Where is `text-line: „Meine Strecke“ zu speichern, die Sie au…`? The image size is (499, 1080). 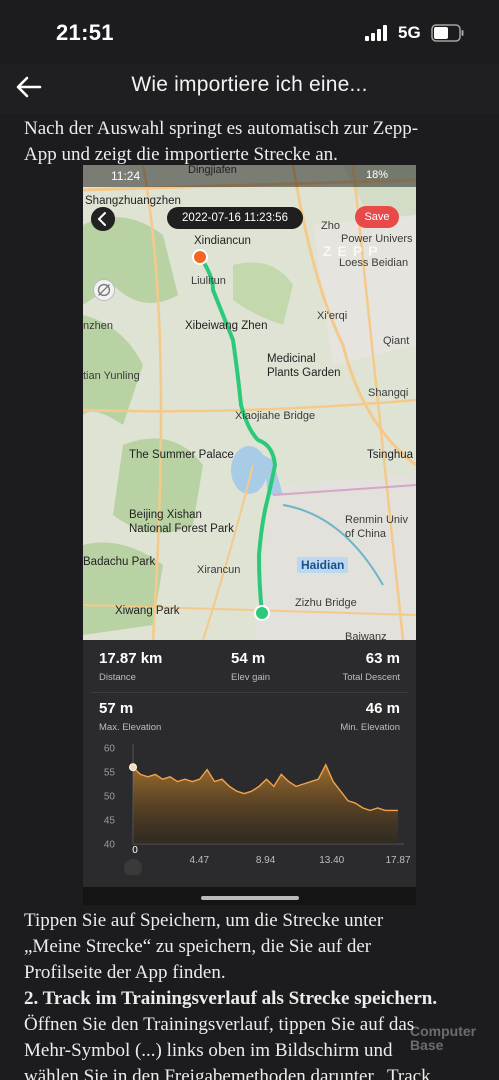 text-line: „Meine Strecke“ zu speichern, die Sie au… is located at coordinates (198, 946).